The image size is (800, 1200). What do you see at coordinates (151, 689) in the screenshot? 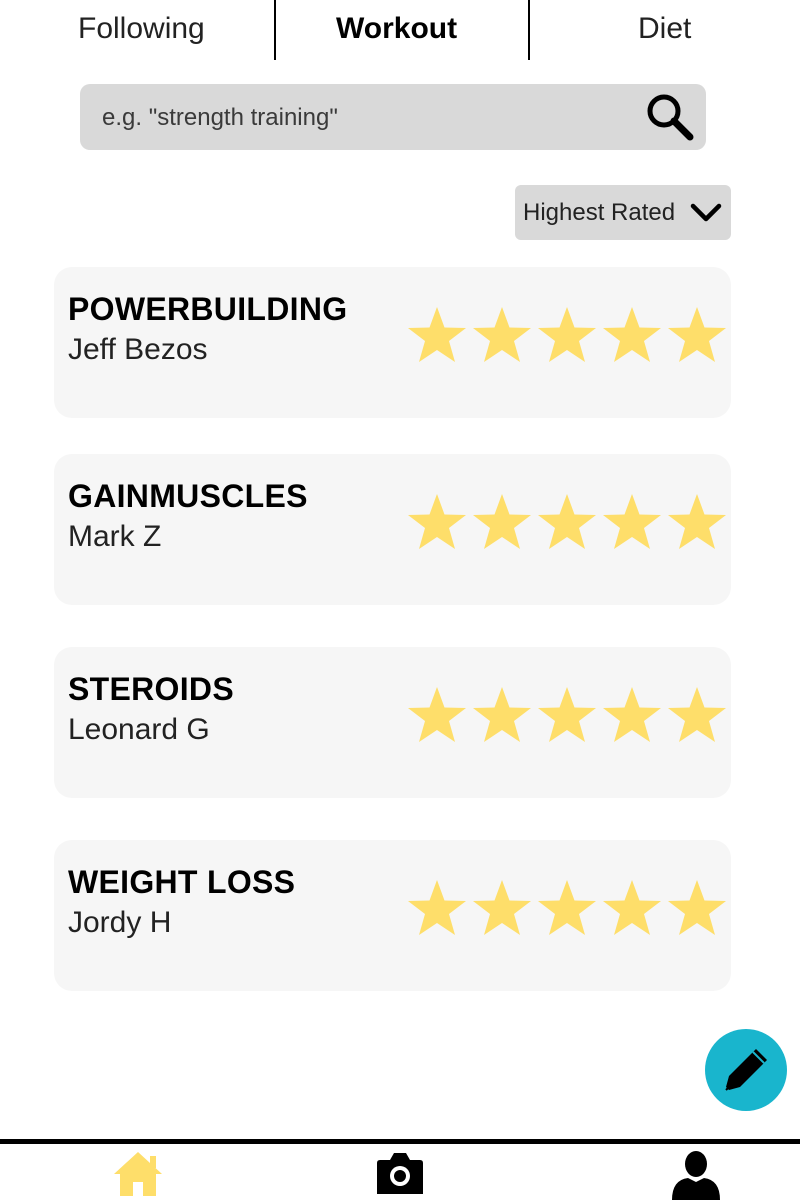
I see `workout-title: STEROIDS` at bounding box center [151, 689].